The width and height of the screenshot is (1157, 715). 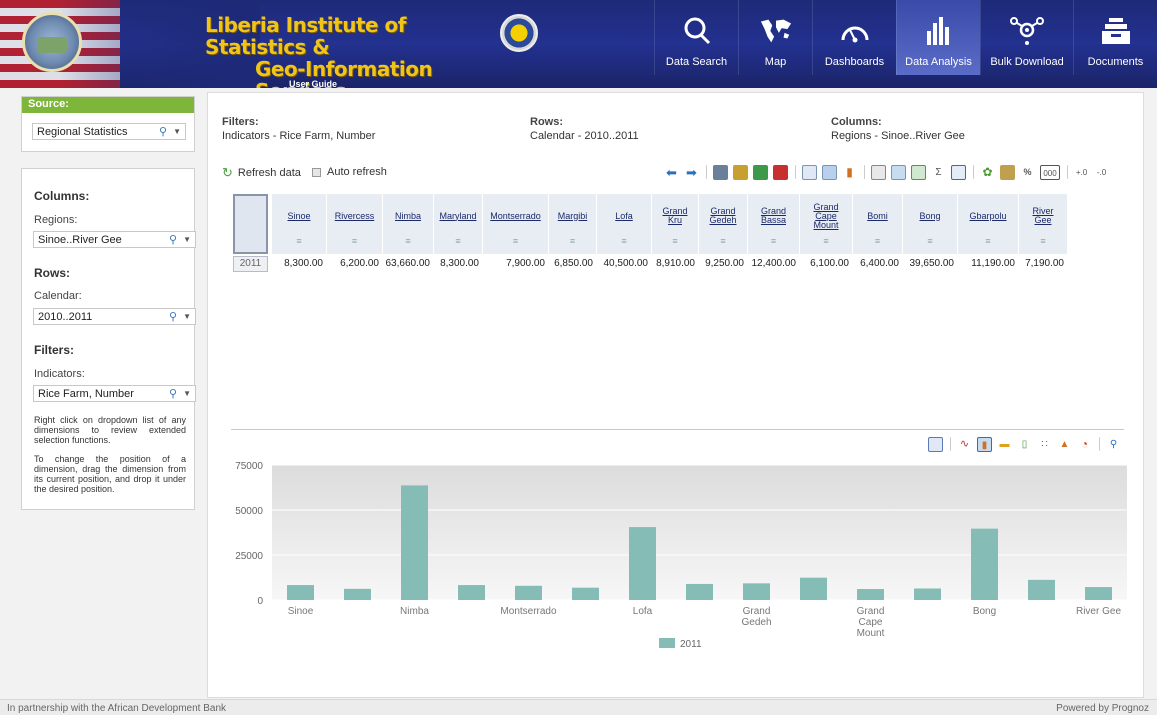 What do you see at coordinates (458, 216) in the screenshot?
I see `column-header-label: Maryland` at bounding box center [458, 216].